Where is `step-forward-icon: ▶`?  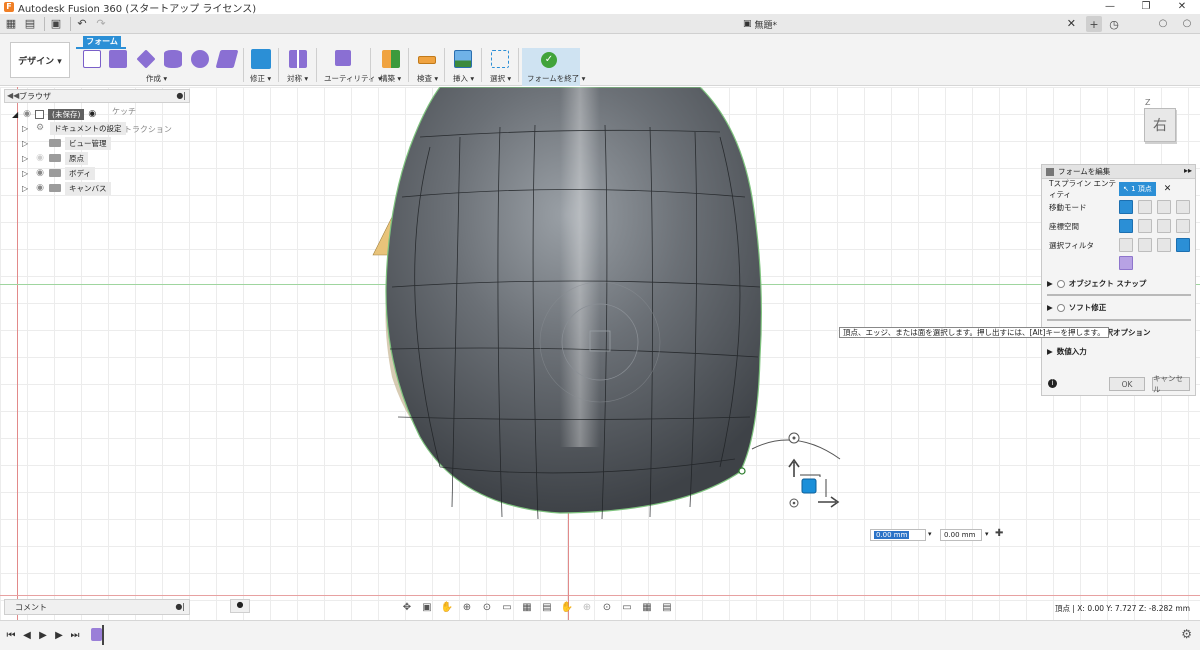 step-forward-icon: ▶ is located at coordinates (59, 635).